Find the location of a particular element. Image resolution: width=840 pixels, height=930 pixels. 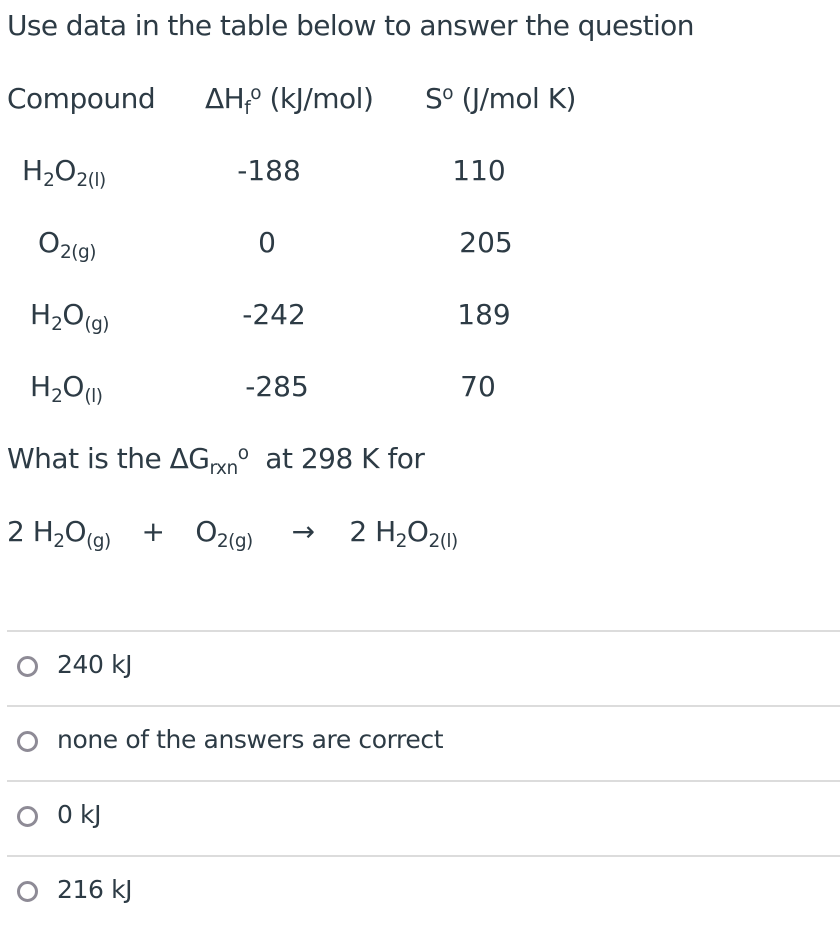

question-text: What is the ΔGrxno at 298 K for is located at coordinates (216, 460).